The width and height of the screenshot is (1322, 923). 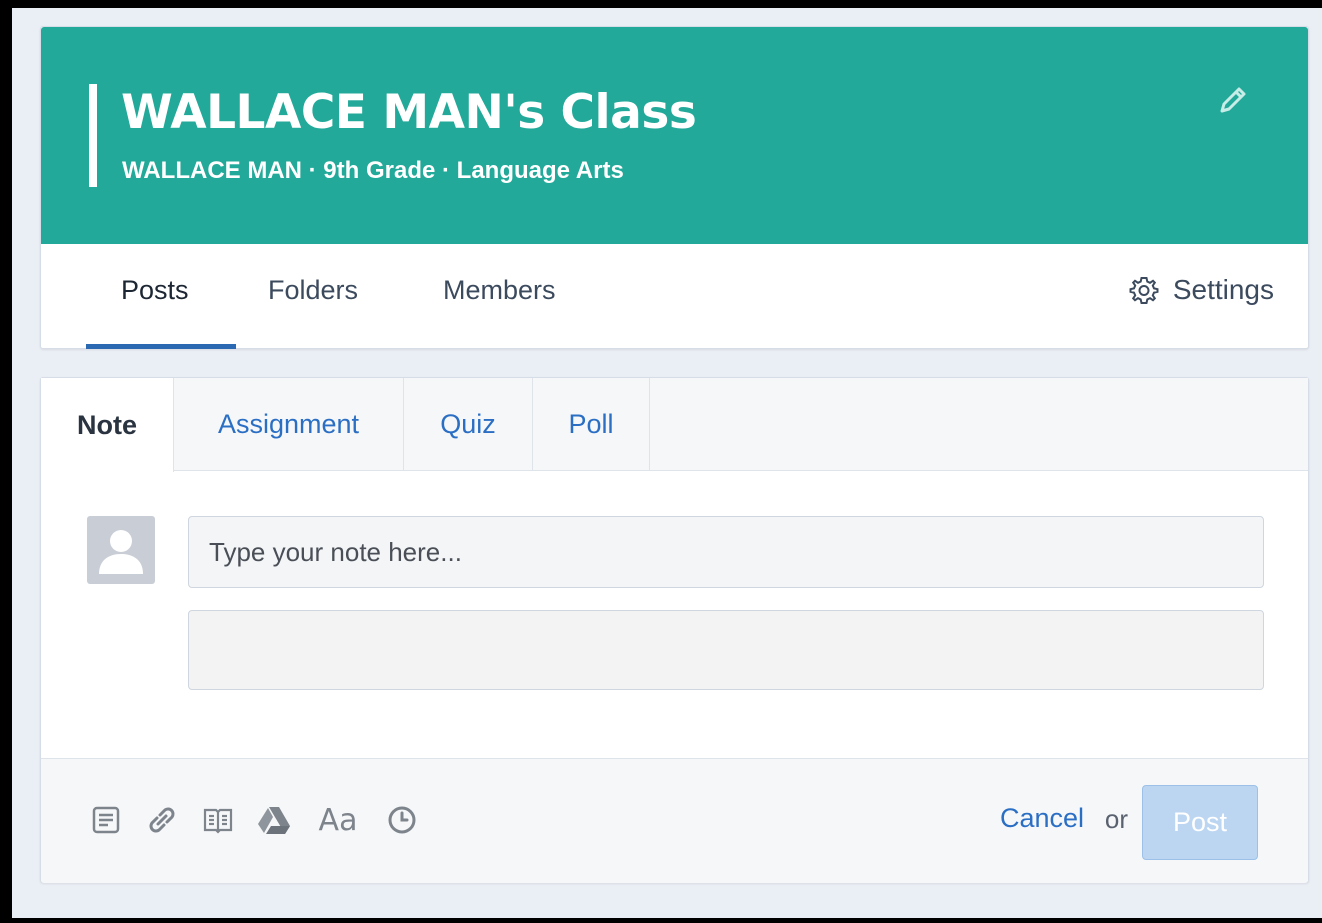 What do you see at coordinates (218, 820) in the screenshot?
I see `library-icon` at bounding box center [218, 820].